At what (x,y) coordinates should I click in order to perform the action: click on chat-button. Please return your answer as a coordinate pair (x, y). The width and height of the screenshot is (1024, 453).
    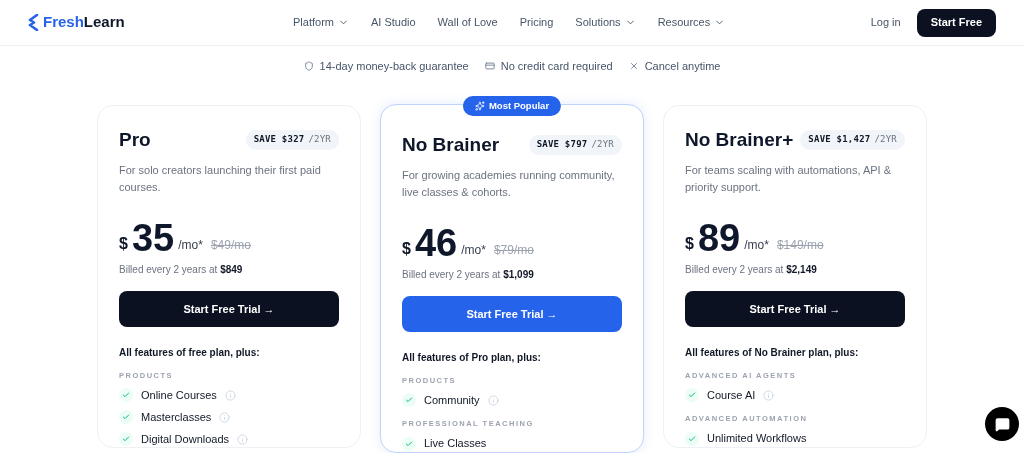
    Looking at the image, I should click on (1002, 424).